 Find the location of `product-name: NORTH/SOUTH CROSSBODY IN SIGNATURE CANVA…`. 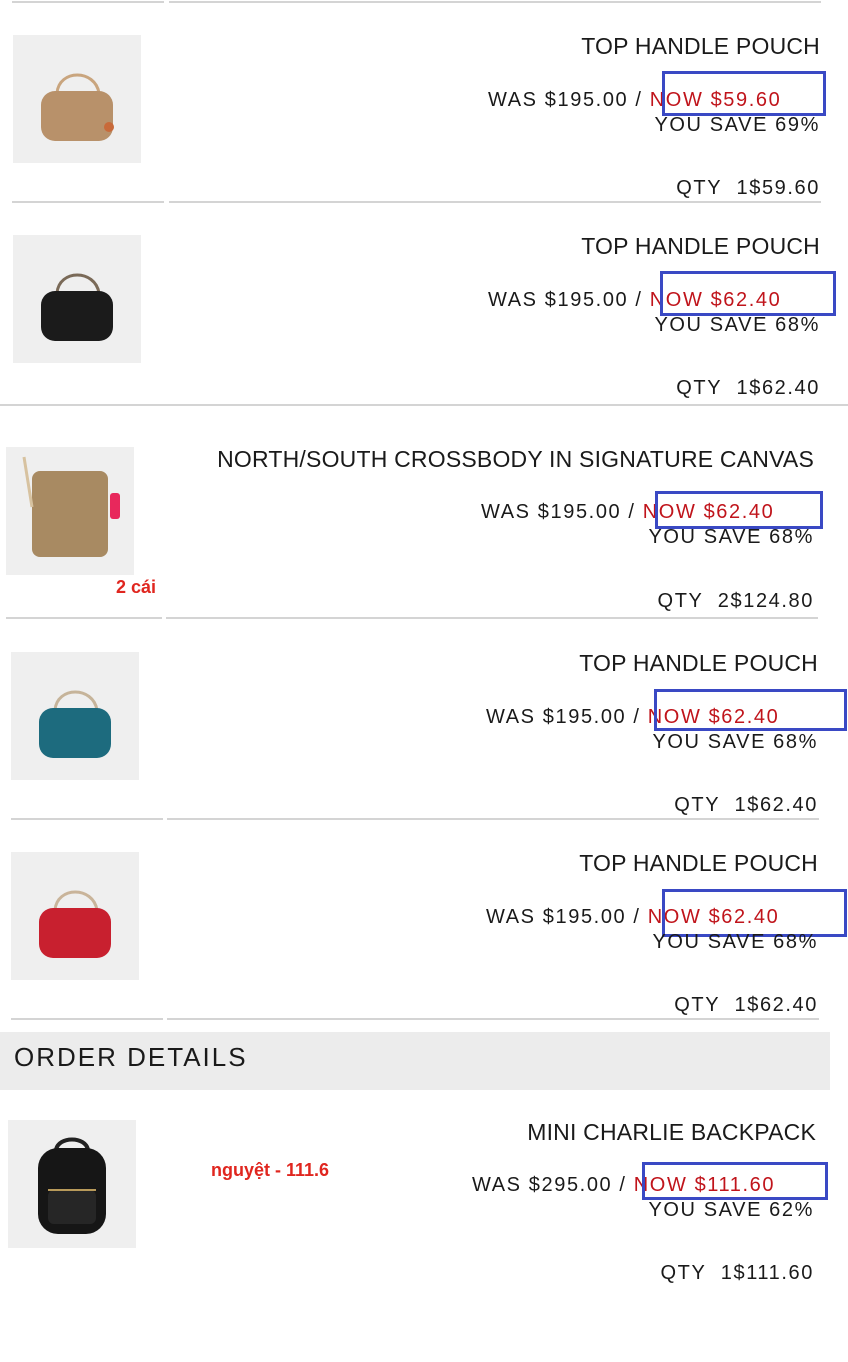

product-name: NORTH/SOUTH CROSSBODY IN SIGNATURE CANVA… is located at coordinates (515, 459).